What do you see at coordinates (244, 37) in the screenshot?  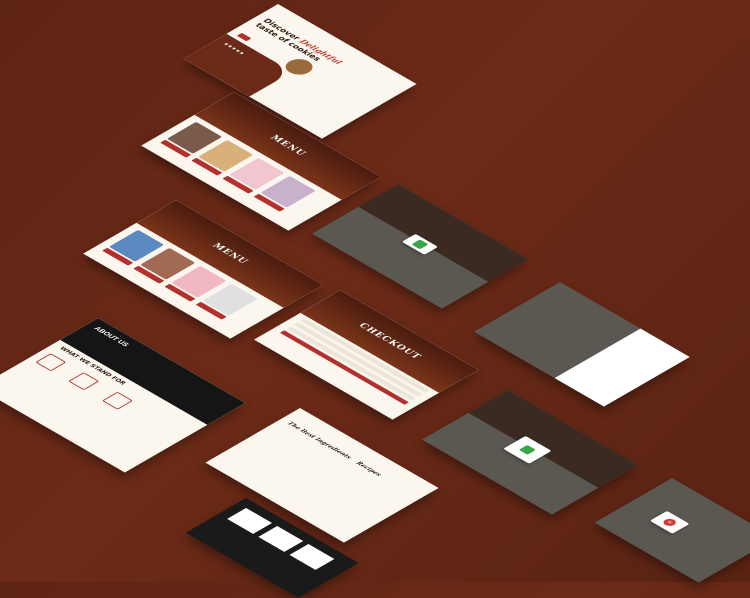 I see `hero-cta-button` at bounding box center [244, 37].